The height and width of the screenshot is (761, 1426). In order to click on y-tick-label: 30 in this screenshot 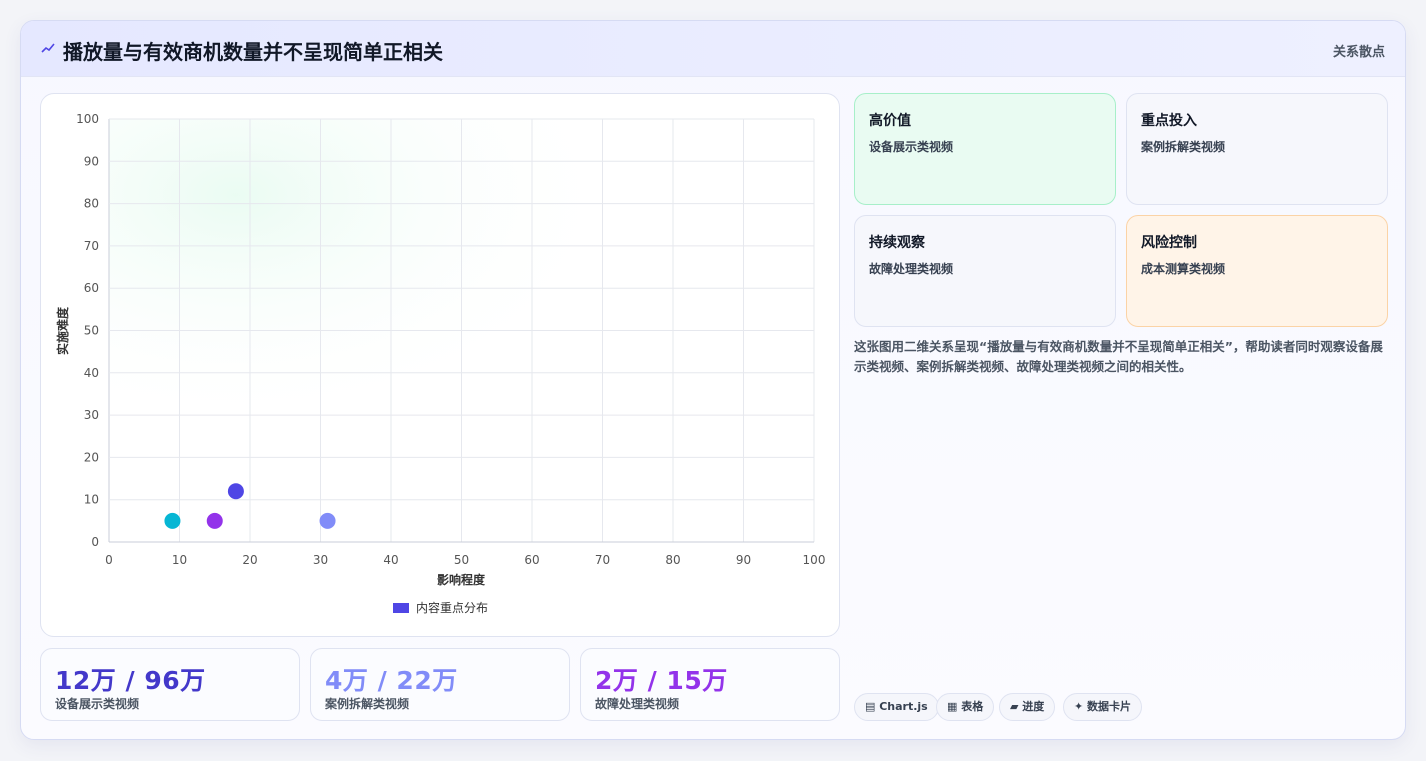, I will do `click(91, 415)`.